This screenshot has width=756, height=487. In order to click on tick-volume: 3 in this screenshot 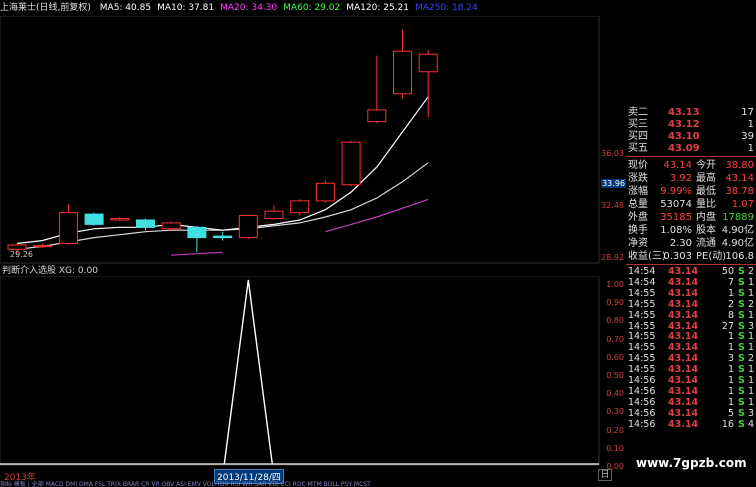, I will do `click(730, 359)`.